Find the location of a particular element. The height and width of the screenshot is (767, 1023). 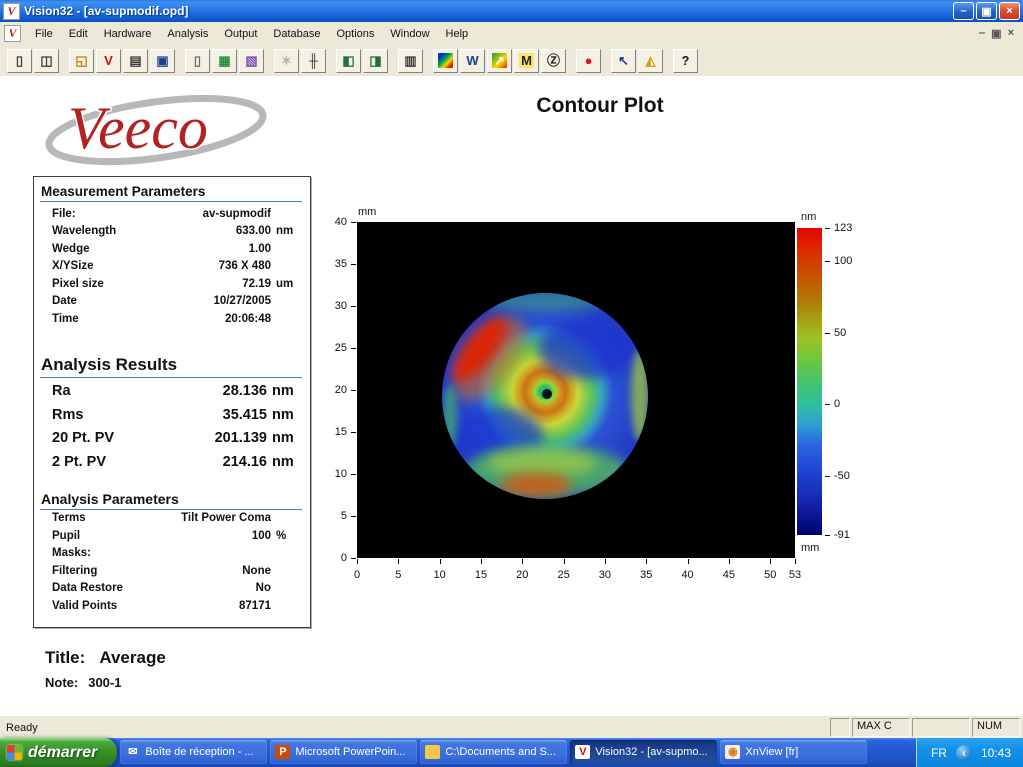

y-axis-unit-label: mm is located at coordinates (367, 212).